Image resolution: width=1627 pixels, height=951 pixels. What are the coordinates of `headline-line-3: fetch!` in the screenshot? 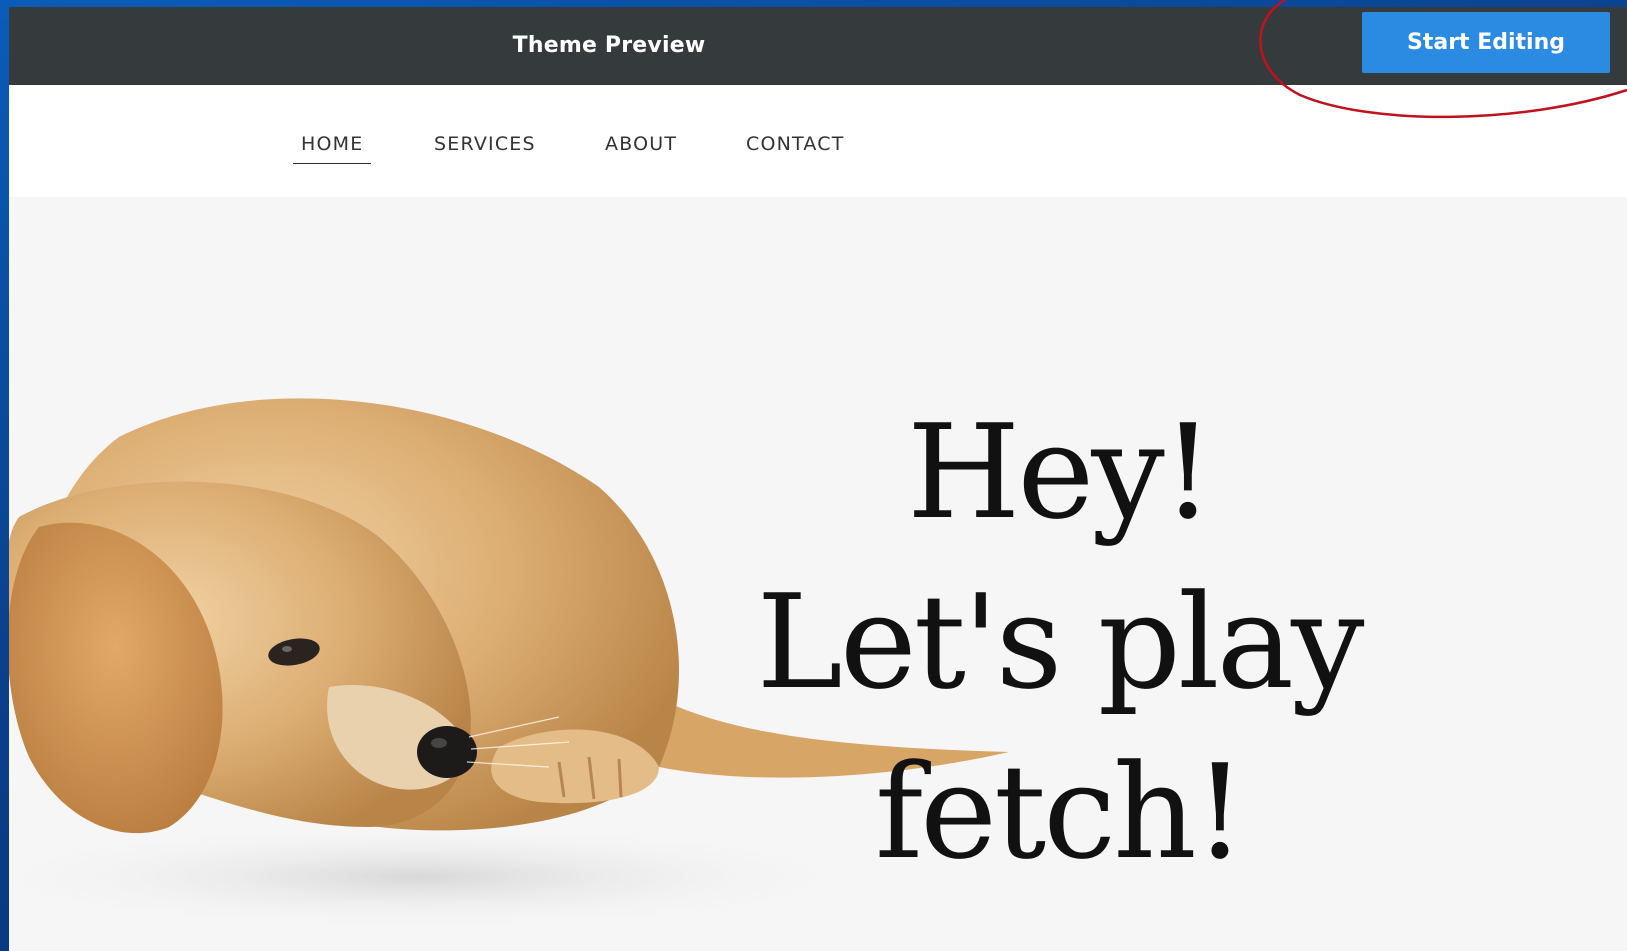 It's located at (1060, 812).